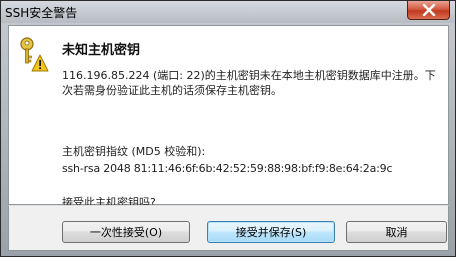 Image resolution: width=456 pixels, height=257 pixels. Describe the element at coordinates (228, 12) in the screenshot. I see `title-bar: SSH安全警告` at that location.